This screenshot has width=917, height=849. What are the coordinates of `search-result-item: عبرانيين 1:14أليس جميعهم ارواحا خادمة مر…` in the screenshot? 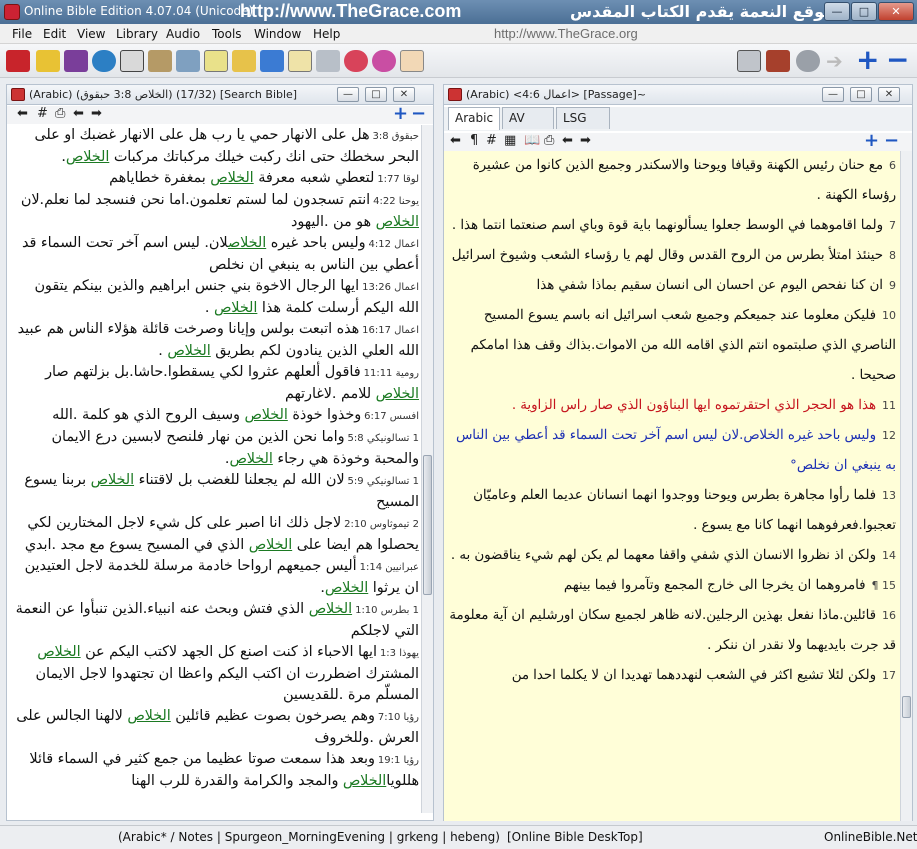 It's located at (216, 577).